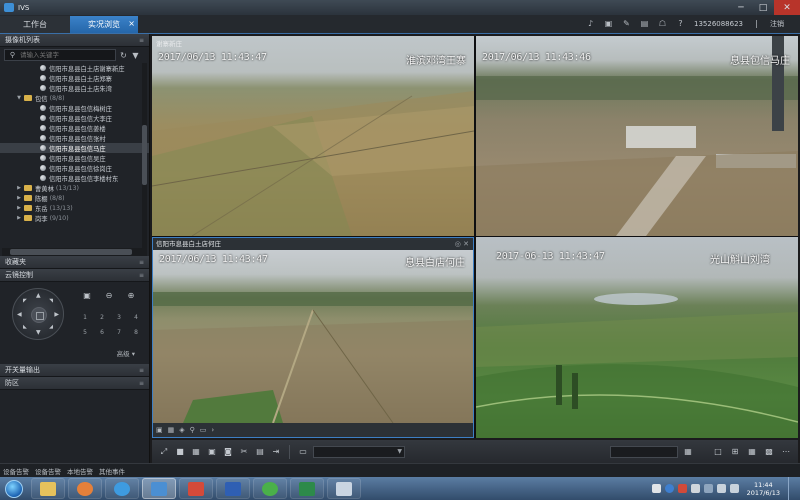 Image resolution: width=800 pixels, height=500 pixels. Describe the element at coordinates (74, 370) in the screenshot. I see `switch-output-header: 开关量输出 ≡` at that location.